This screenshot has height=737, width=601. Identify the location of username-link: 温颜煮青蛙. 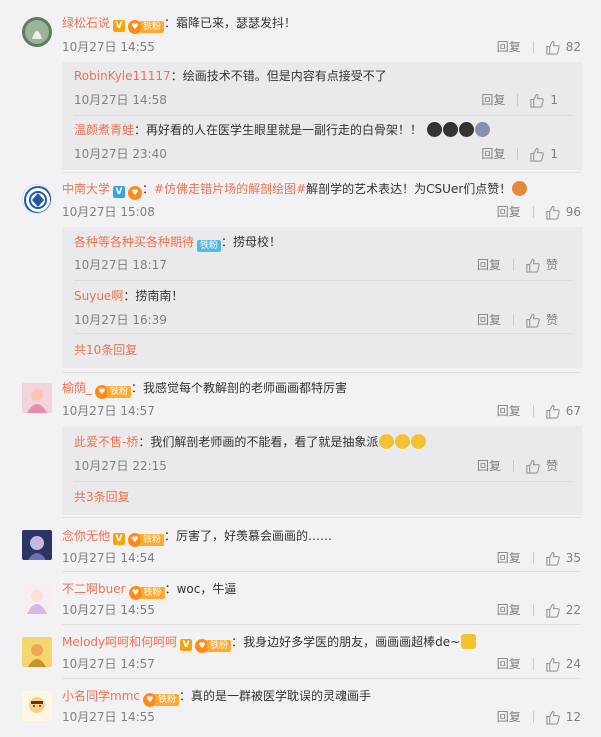
(104, 130).